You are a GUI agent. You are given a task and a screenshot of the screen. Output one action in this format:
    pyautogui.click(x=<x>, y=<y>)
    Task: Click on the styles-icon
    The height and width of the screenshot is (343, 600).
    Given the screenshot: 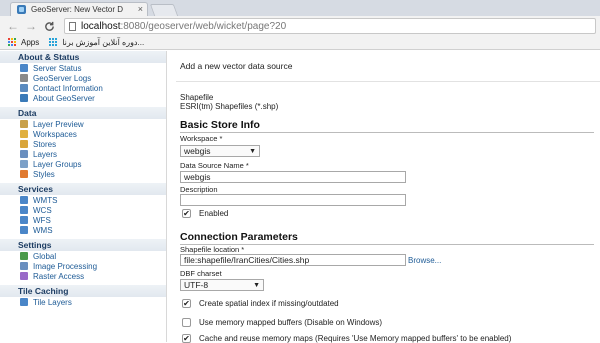 What is the action you would take?
    pyautogui.click(x=24, y=174)
    